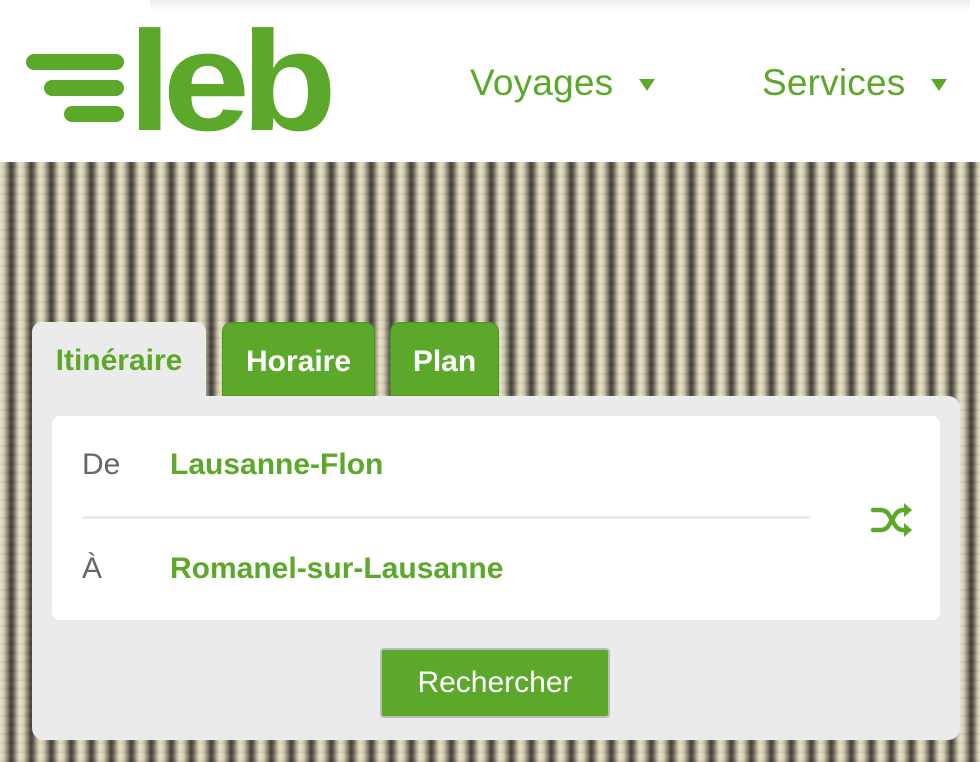 The height and width of the screenshot is (762, 980). What do you see at coordinates (298, 359) in the screenshot?
I see `tab-horaire: Horaire` at bounding box center [298, 359].